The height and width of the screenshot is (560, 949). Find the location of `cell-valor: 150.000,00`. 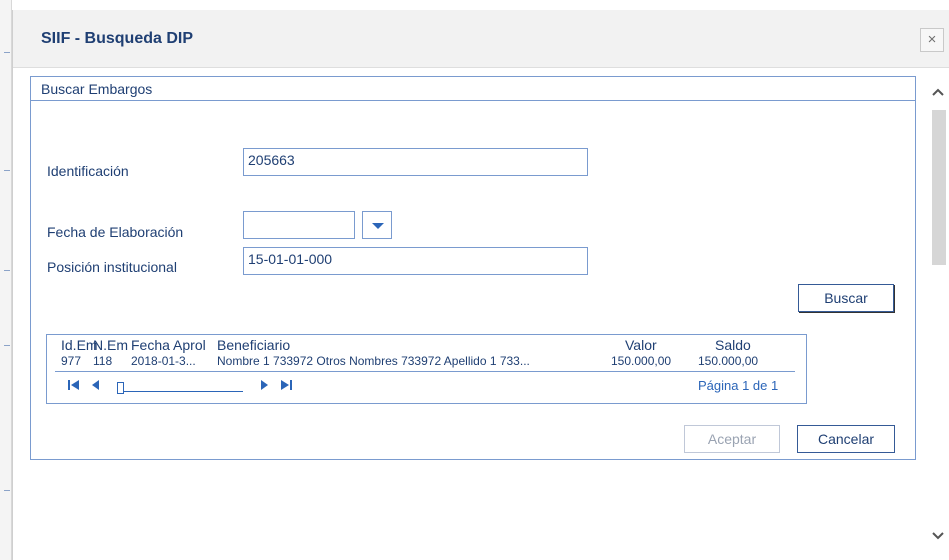

cell-valor: 150.000,00 is located at coordinates (641, 361).